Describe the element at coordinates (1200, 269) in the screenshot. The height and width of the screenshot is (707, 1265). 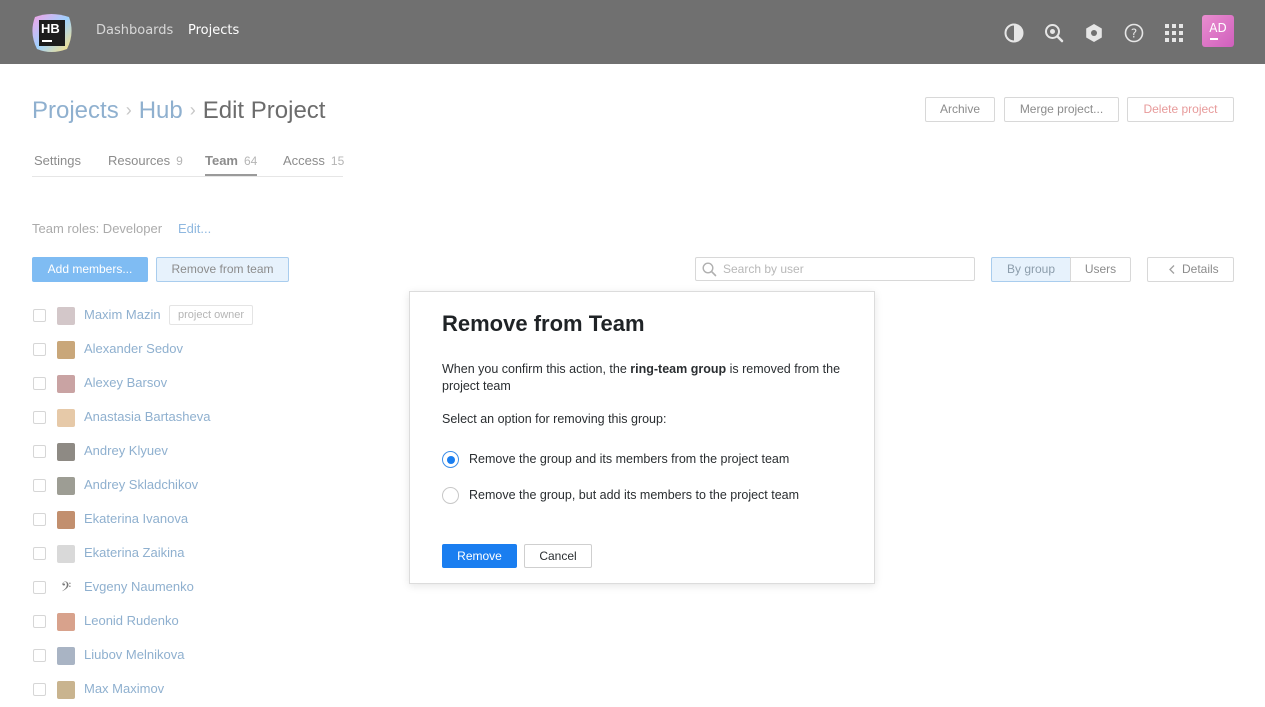
I see `details-label: Details` at that location.